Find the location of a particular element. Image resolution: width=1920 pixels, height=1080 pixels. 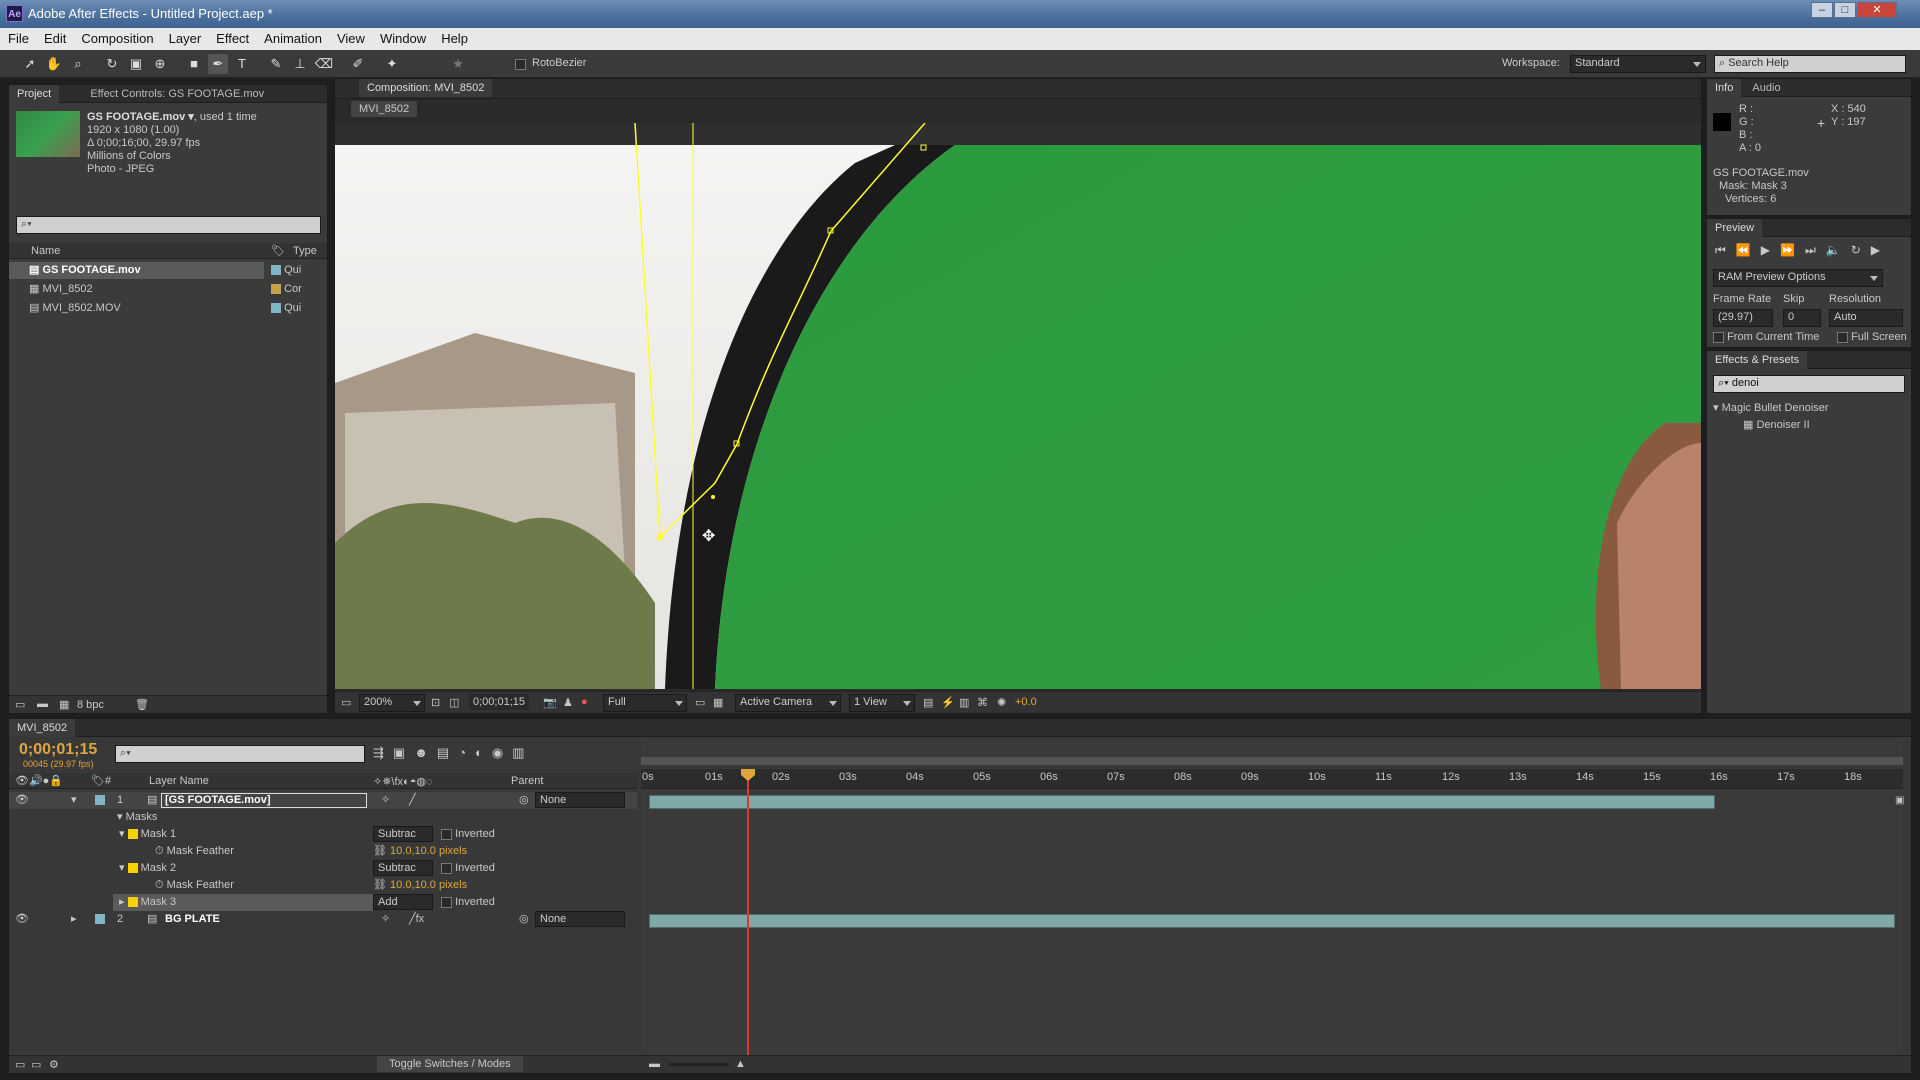

in-out-icon: ⚙ is located at coordinates (54, 1064).